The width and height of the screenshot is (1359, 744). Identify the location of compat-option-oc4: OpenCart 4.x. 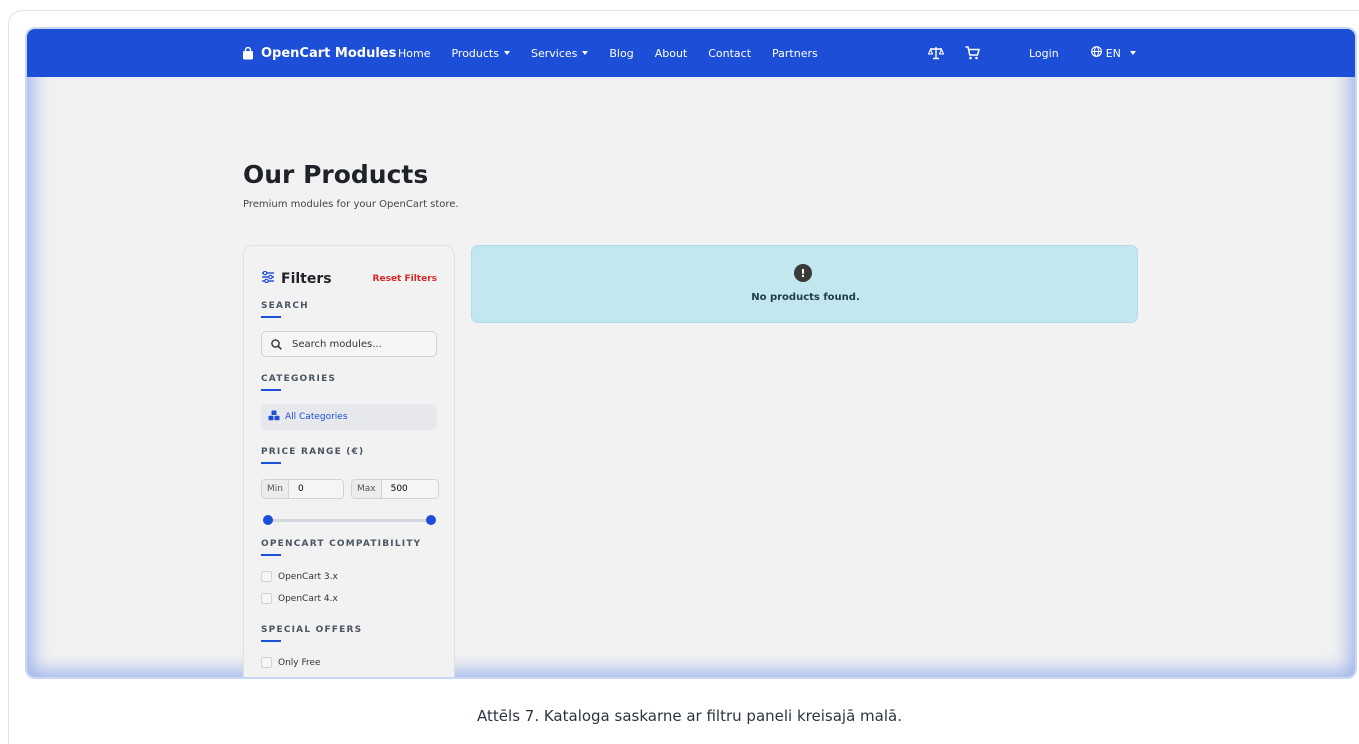
(299, 598).